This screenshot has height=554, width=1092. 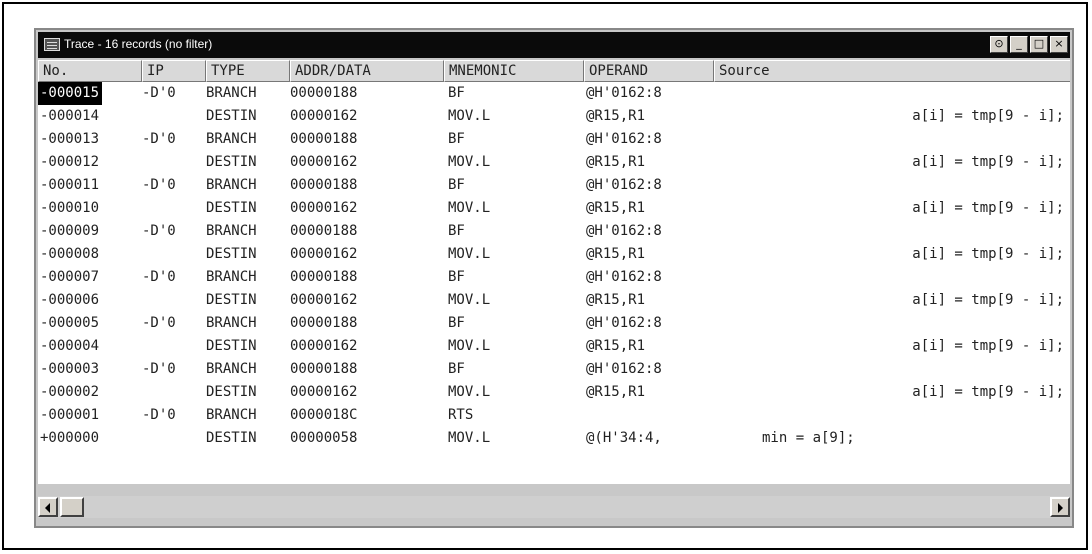 I want to click on window-title: Trace - 16 records (no filter), so click(x=138, y=44).